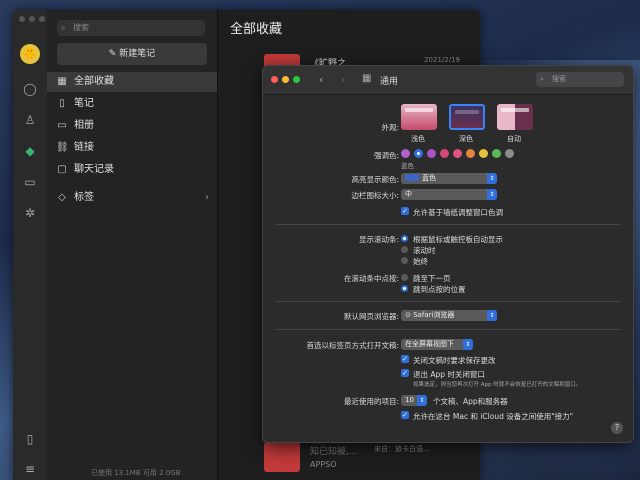 The width and height of the screenshot is (640, 480). I want to click on default-browser-select: ⊙ Safari浏览器 ⇕, so click(449, 315).